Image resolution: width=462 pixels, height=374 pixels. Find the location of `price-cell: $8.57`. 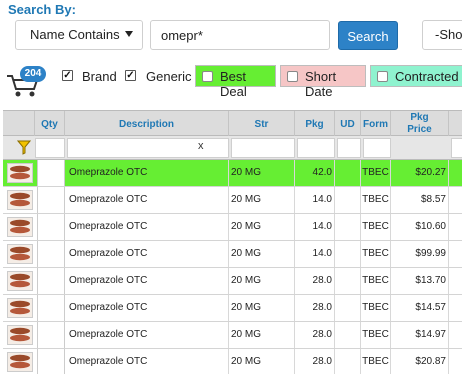

price-cell: $8.57 is located at coordinates (420, 200).